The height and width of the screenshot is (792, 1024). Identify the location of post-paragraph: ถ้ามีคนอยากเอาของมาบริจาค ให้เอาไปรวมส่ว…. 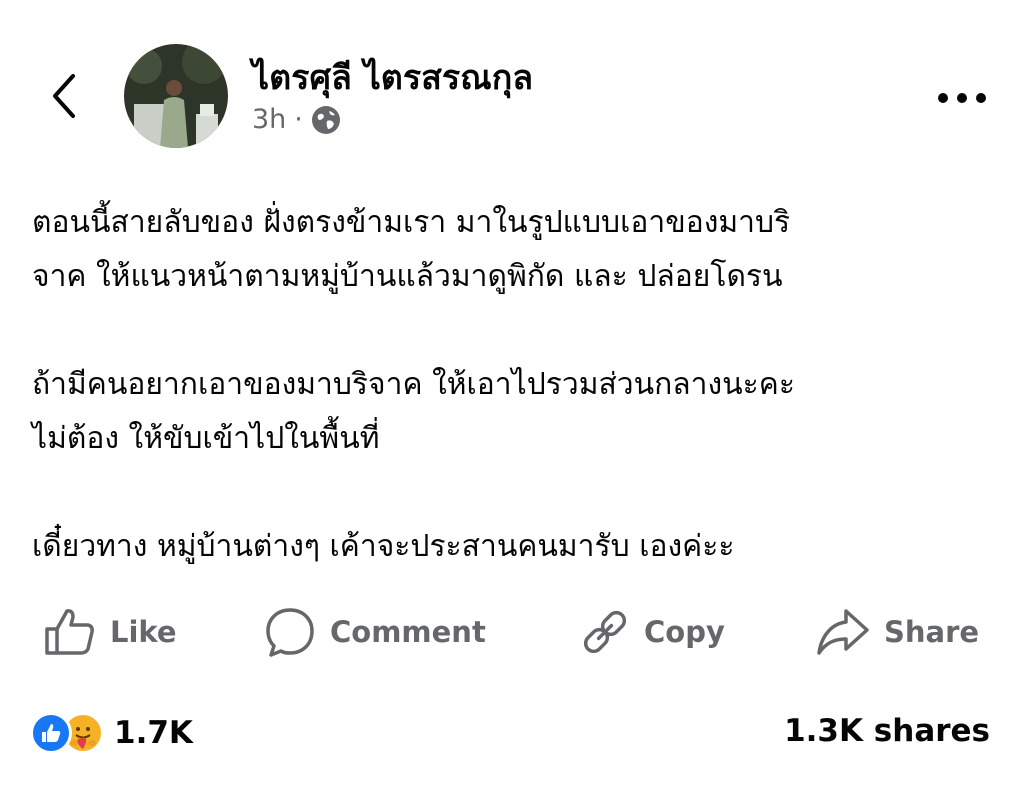
(512, 412).